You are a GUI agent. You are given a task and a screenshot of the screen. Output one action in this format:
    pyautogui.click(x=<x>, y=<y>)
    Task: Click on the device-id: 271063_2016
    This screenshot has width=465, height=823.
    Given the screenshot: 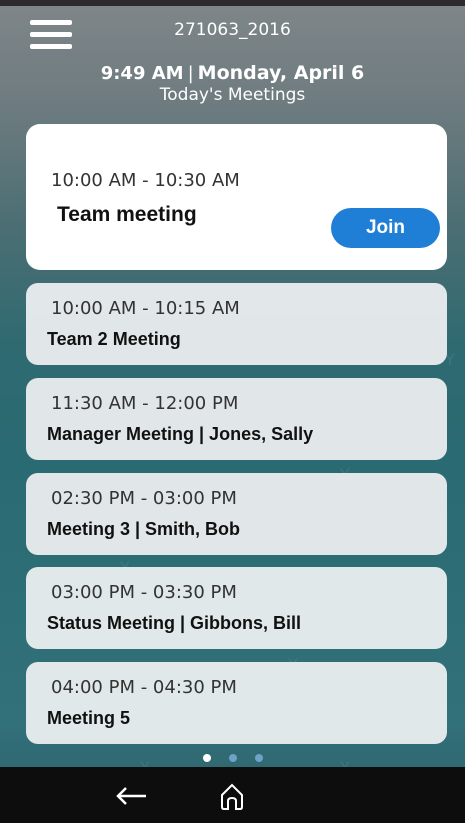 What is the action you would take?
    pyautogui.click(x=232, y=30)
    